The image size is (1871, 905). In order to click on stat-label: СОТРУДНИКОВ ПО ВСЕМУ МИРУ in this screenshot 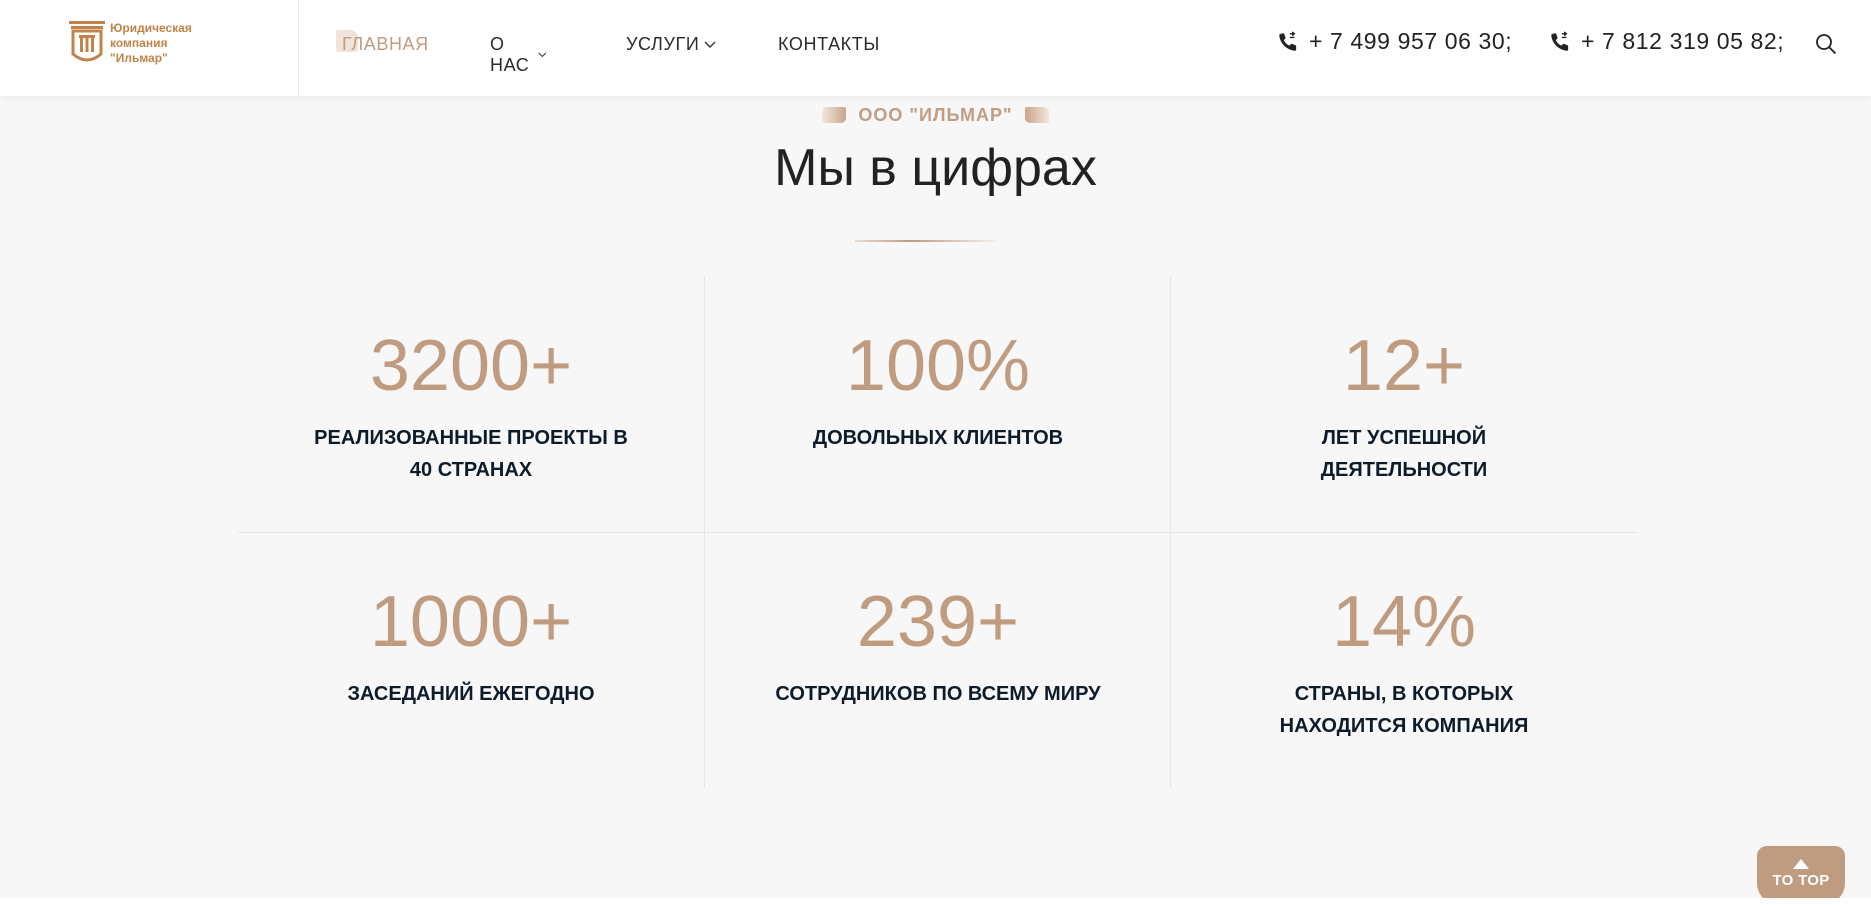, I will do `click(938, 694)`.